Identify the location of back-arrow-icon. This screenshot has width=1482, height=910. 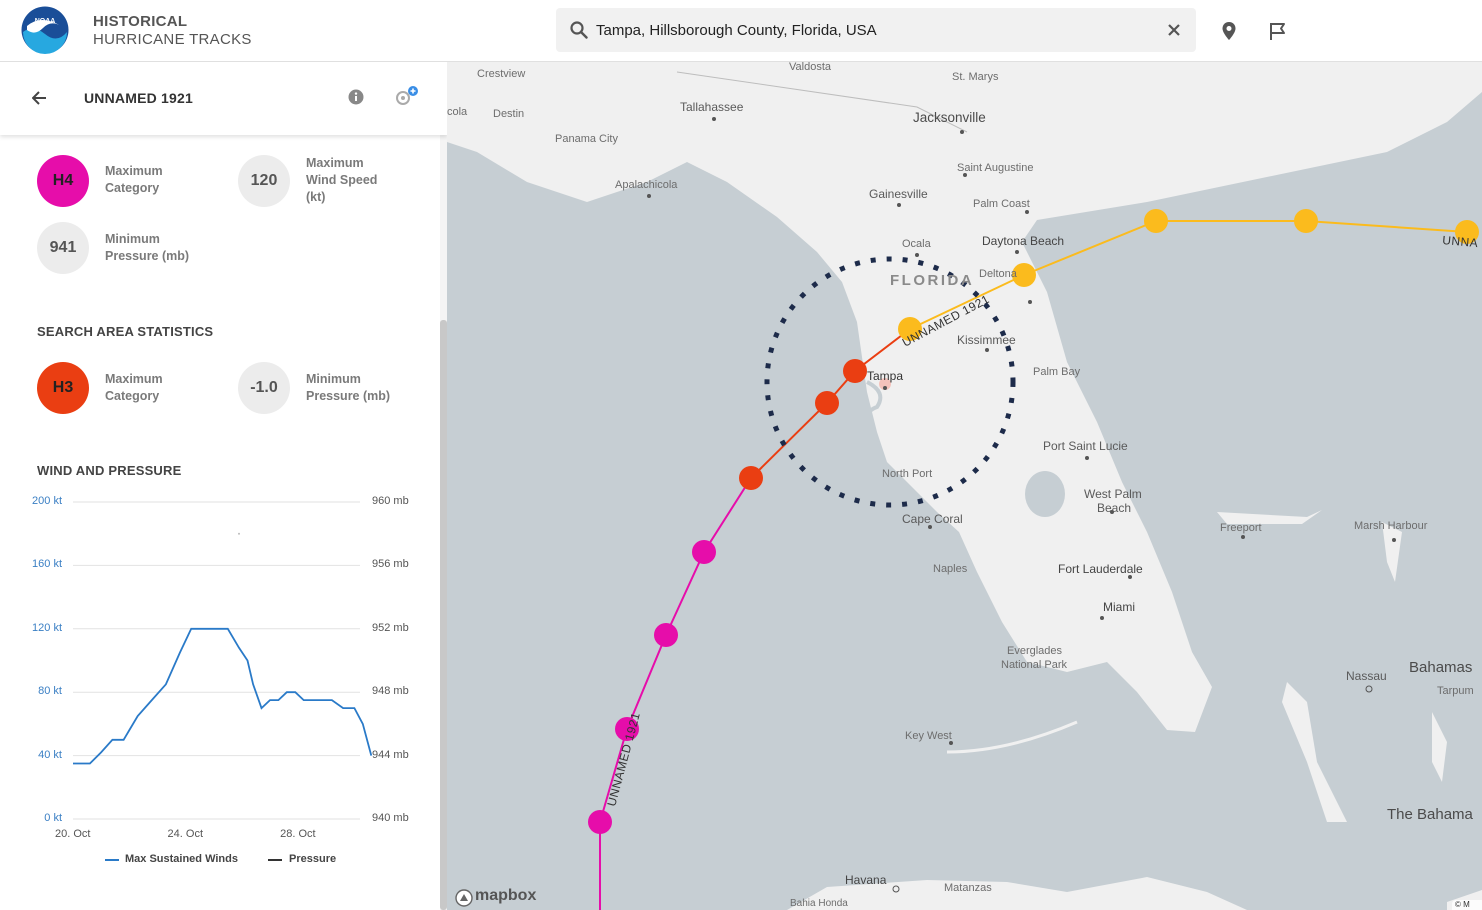
(40, 98).